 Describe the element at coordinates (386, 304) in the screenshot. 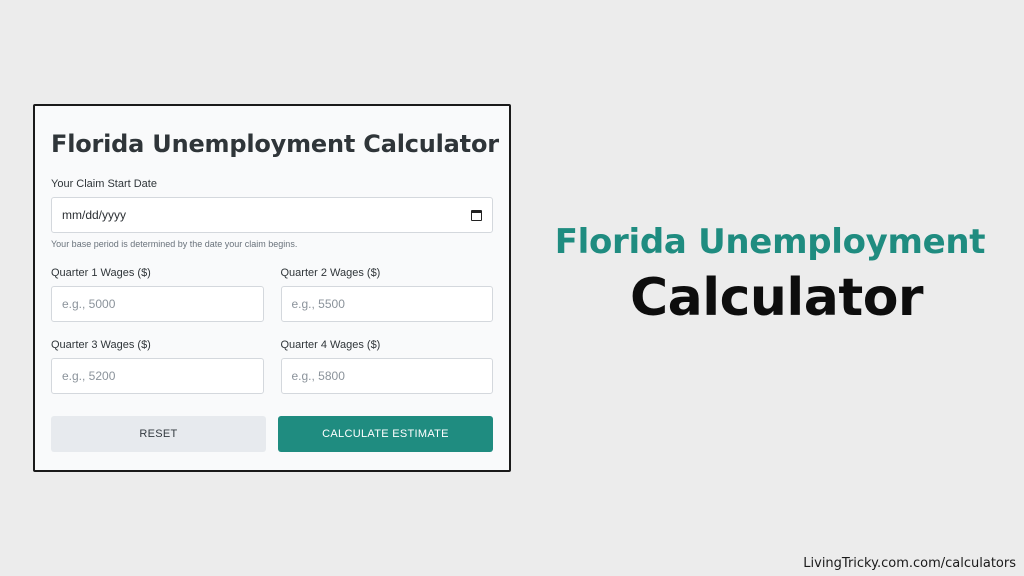

I see `quarter-2-input: e.g., 5500` at that location.